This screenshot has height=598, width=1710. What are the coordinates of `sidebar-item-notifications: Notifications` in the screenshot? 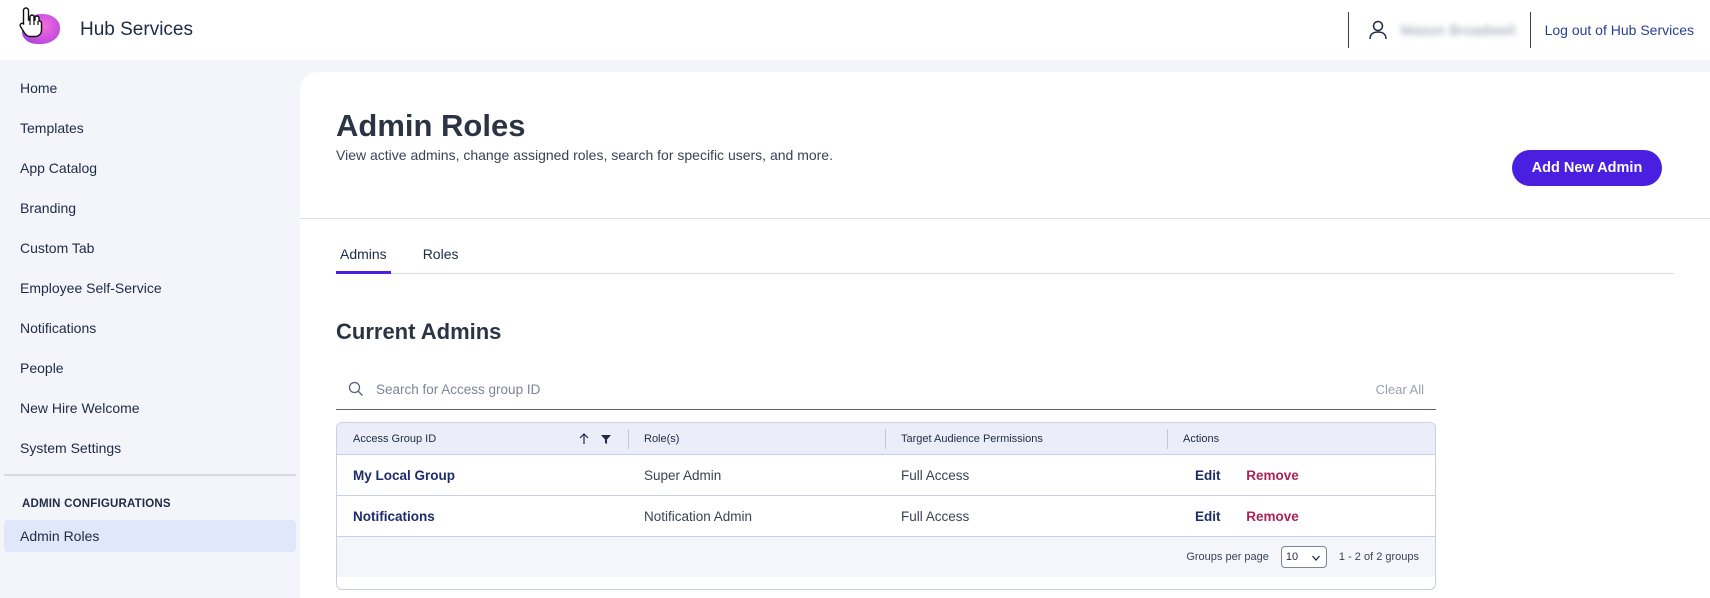 It's located at (150, 328).